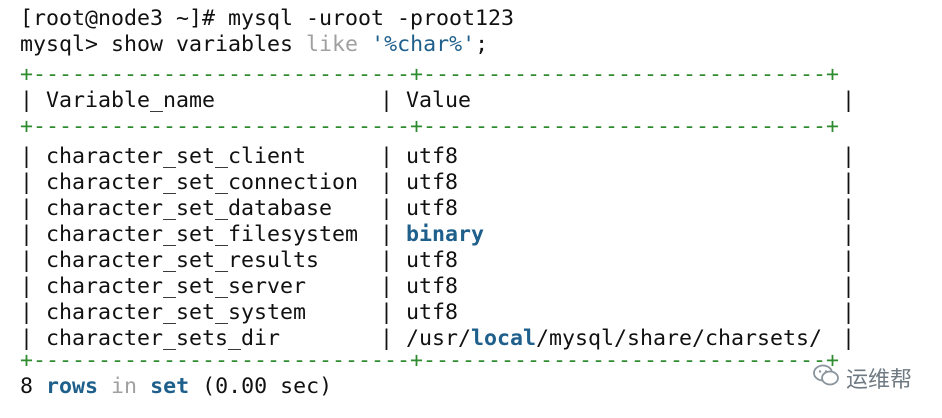 Image resolution: width=942 pixels, height=418 pixels. What do you see at coordinates (332, 44) in the screenshot?
I see `keyword-like: like` at bounding box center [332, 44].